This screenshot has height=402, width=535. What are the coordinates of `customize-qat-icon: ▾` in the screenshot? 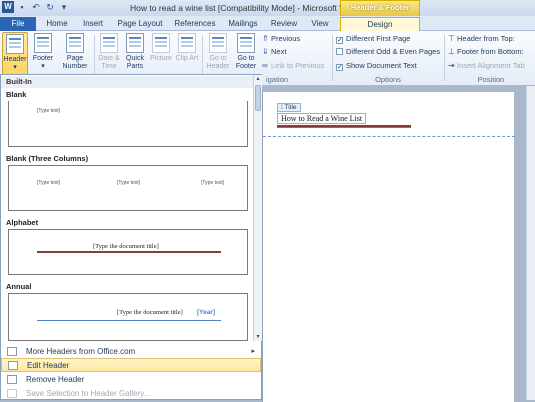 It's located at (64, 7).